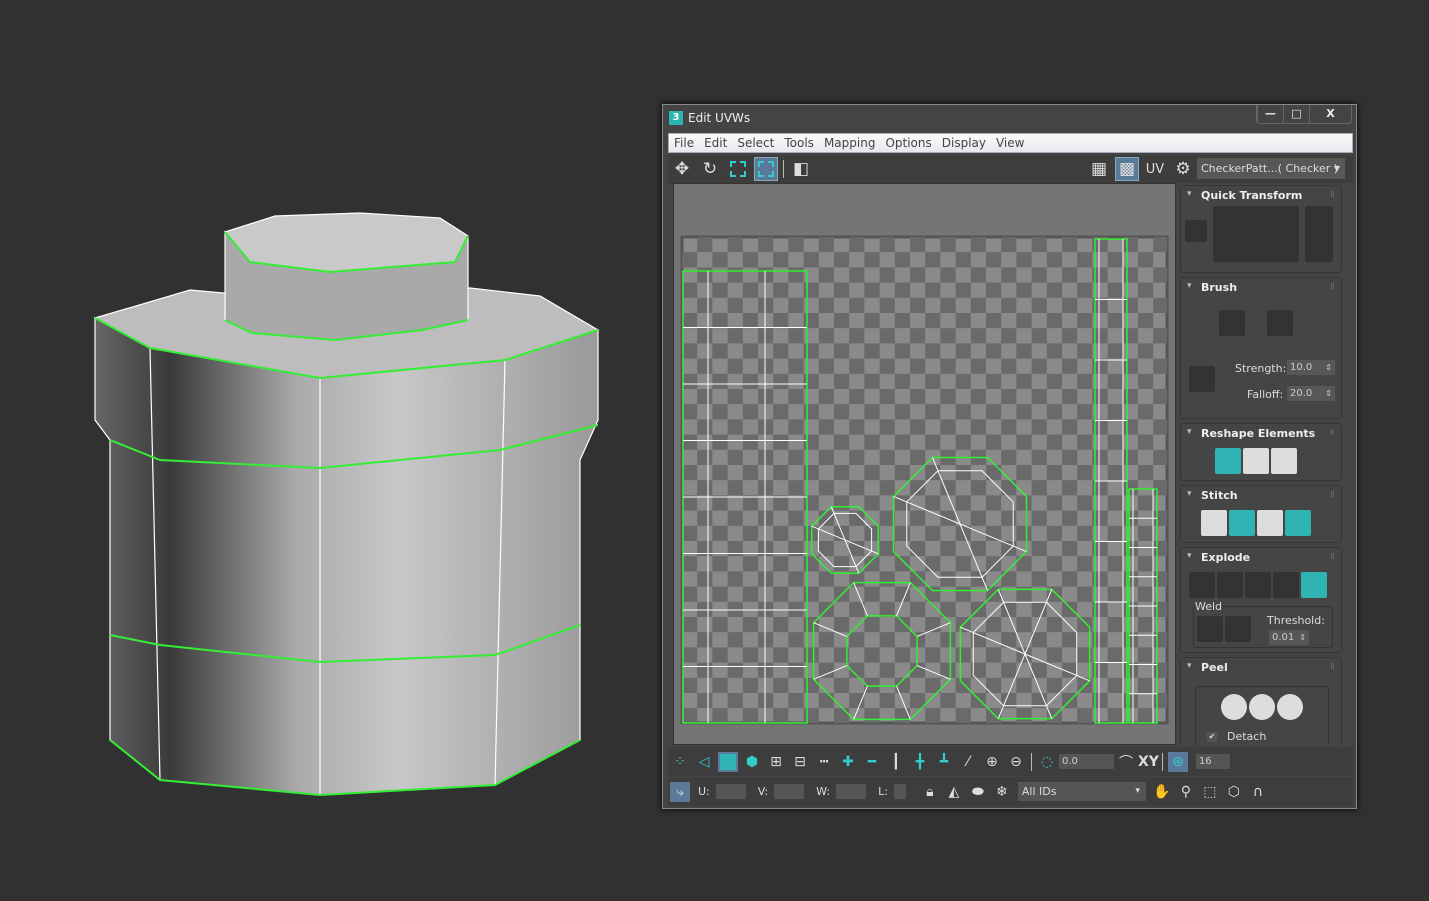  What do you see at coordinates (799, 143) in the screenshot?
I see `menu-tools: Tools` at bounding box center [799, 143].